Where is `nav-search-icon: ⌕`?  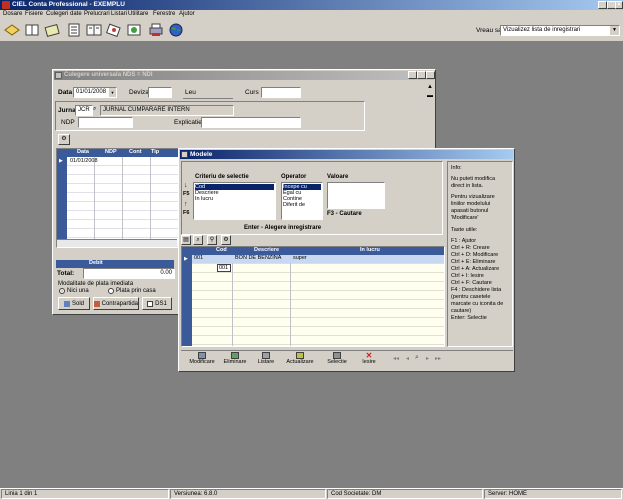
nav-search-icon: ⌕ is located at coordinates (417, 358).